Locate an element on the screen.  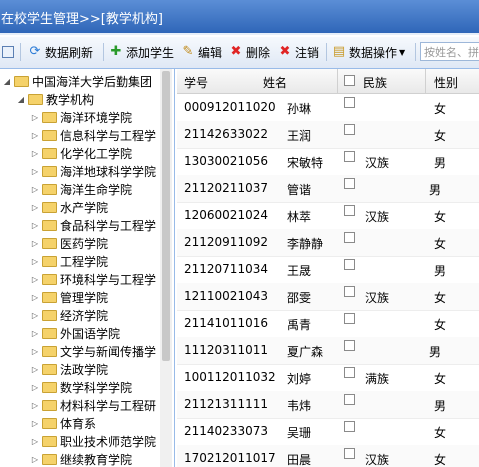
tree-item-label: 海洋环境学院 is located at coordinates (96, 117).